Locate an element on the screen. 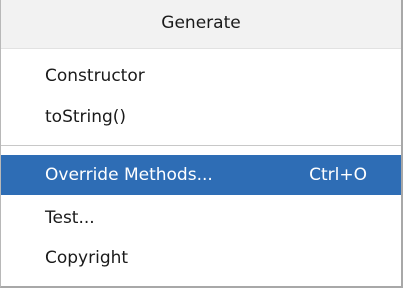  menu-item-copyright: Copyright is located at coordinates (201, 258).